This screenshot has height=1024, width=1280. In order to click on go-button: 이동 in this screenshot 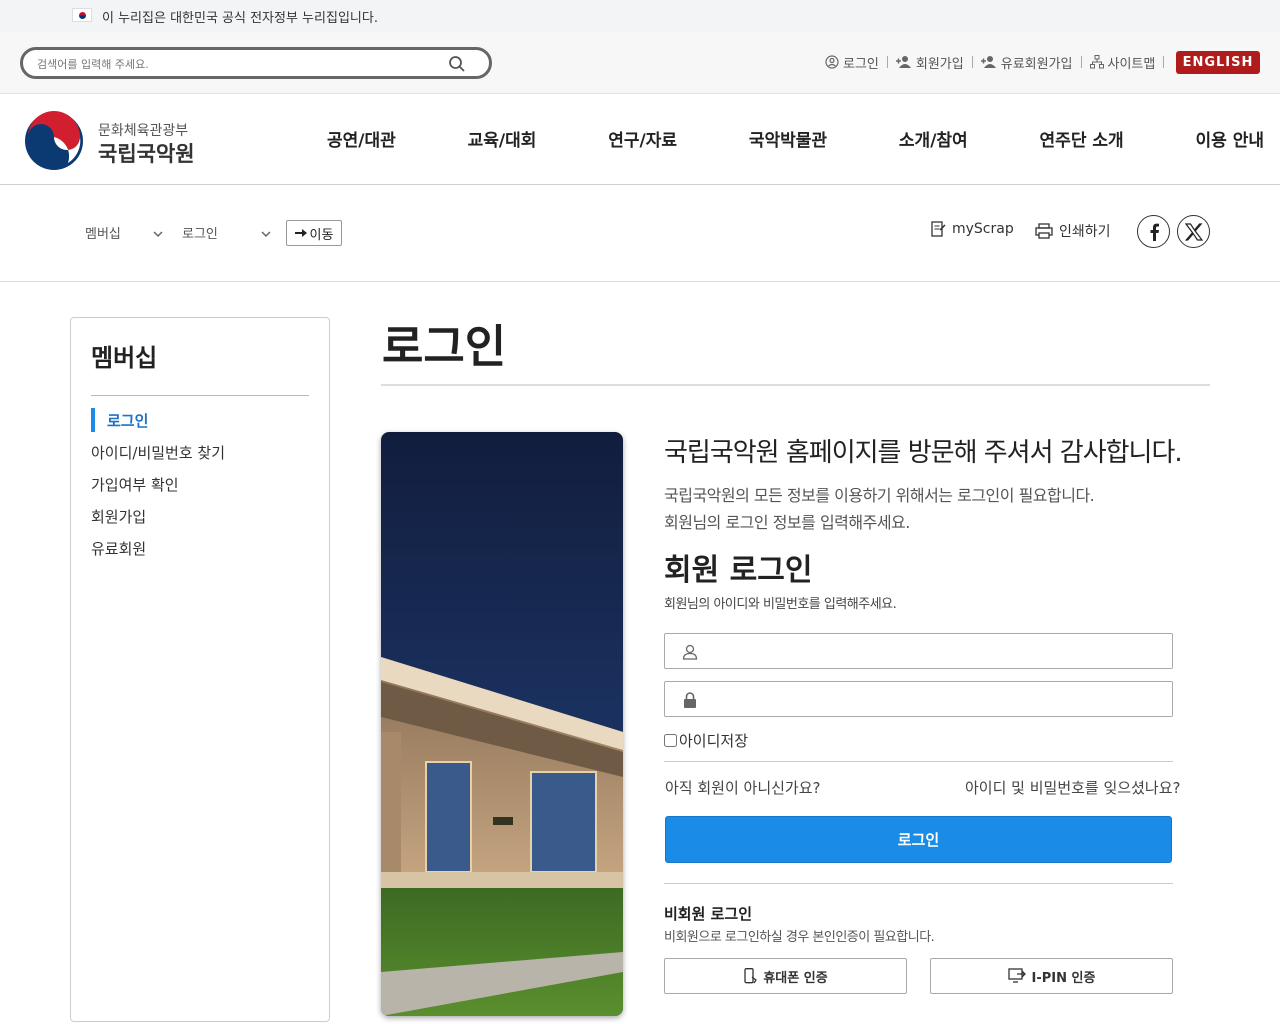, I will do `click(314, 233)`.